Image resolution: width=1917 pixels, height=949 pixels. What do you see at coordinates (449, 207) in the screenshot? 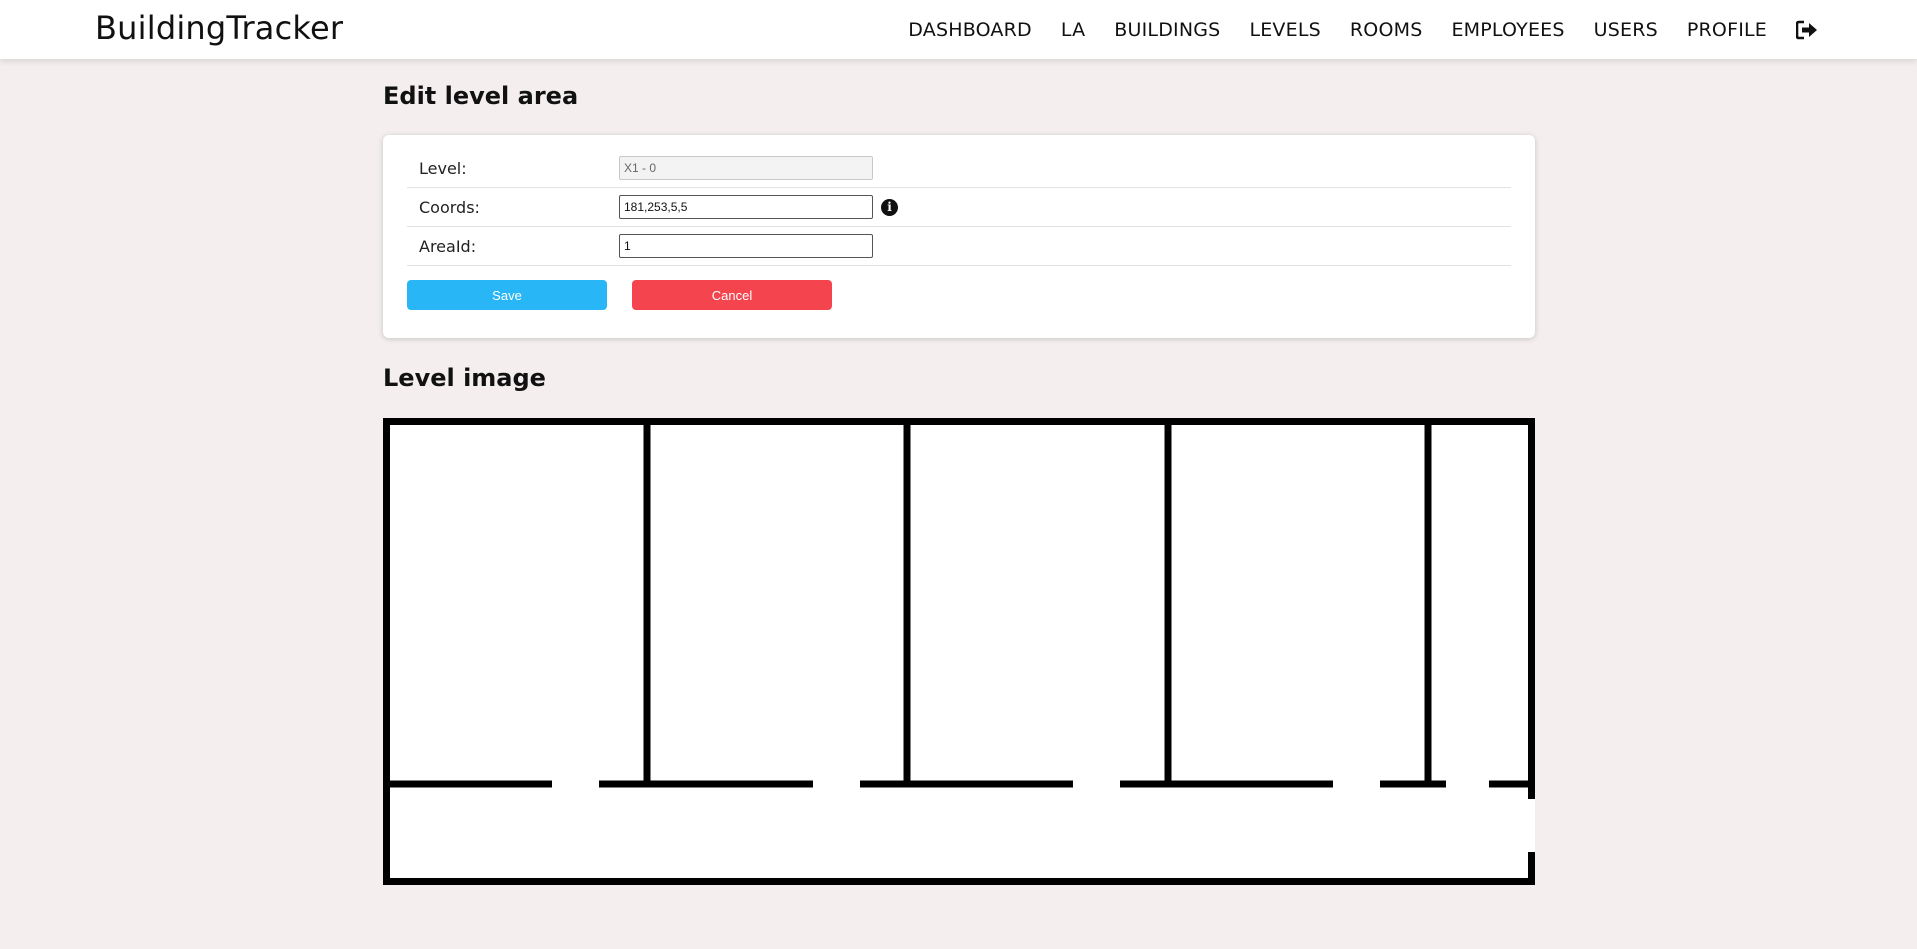
I see `coords-label: Coords:` at bounding box center [449, 207].